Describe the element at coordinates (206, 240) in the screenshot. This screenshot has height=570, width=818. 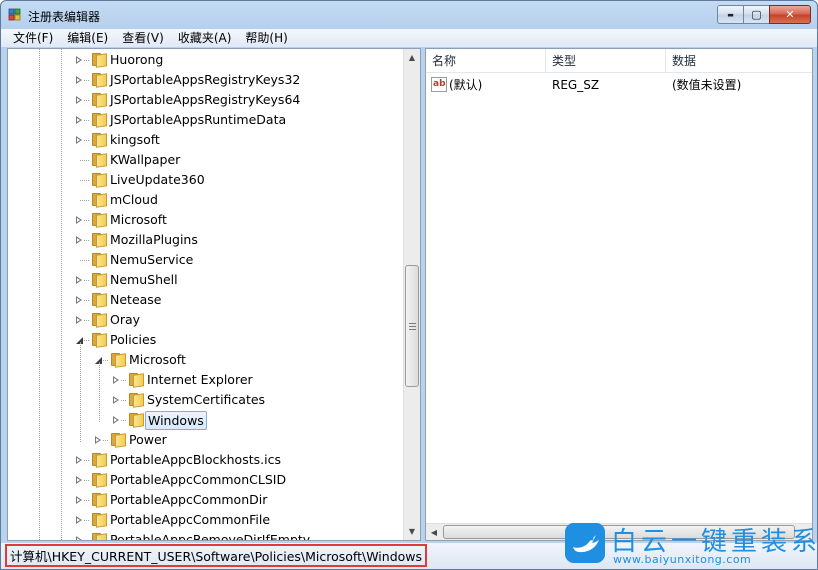
I see `tree-node: MozillaPlugins` at that location.